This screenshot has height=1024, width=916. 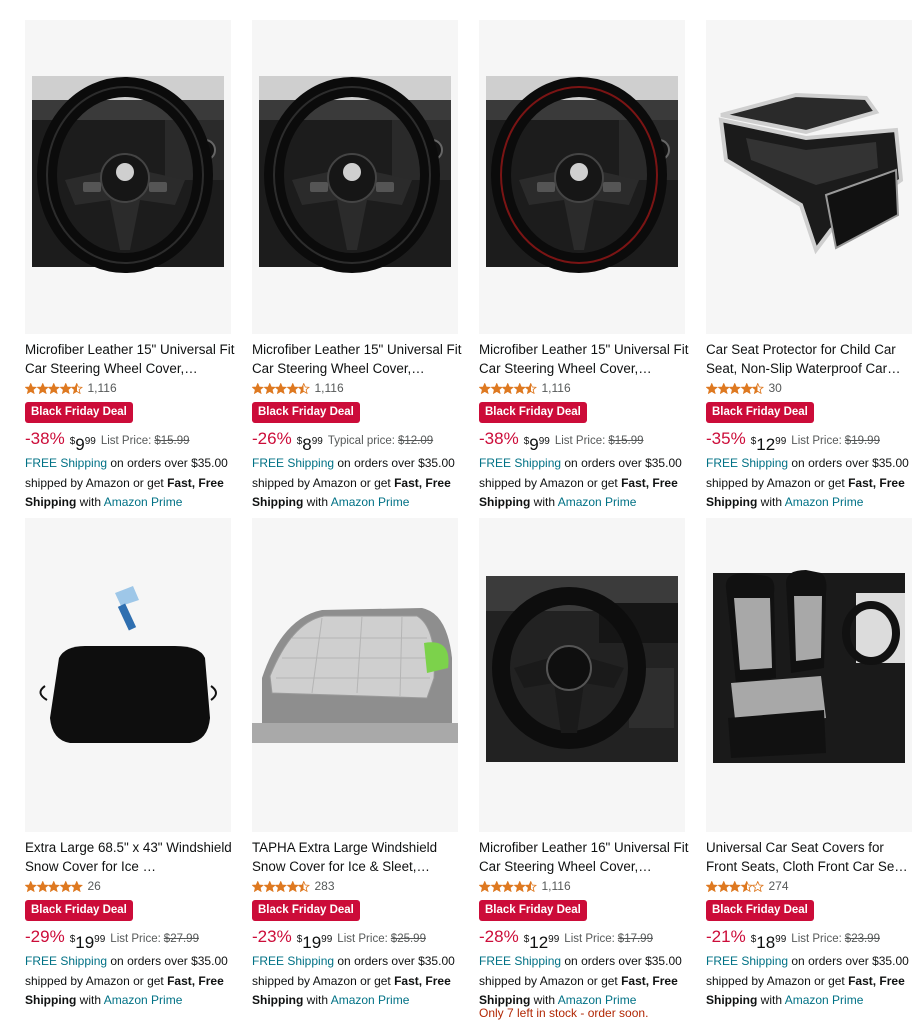 I want to click on rating-count: 30, so click(x=775, y=388).